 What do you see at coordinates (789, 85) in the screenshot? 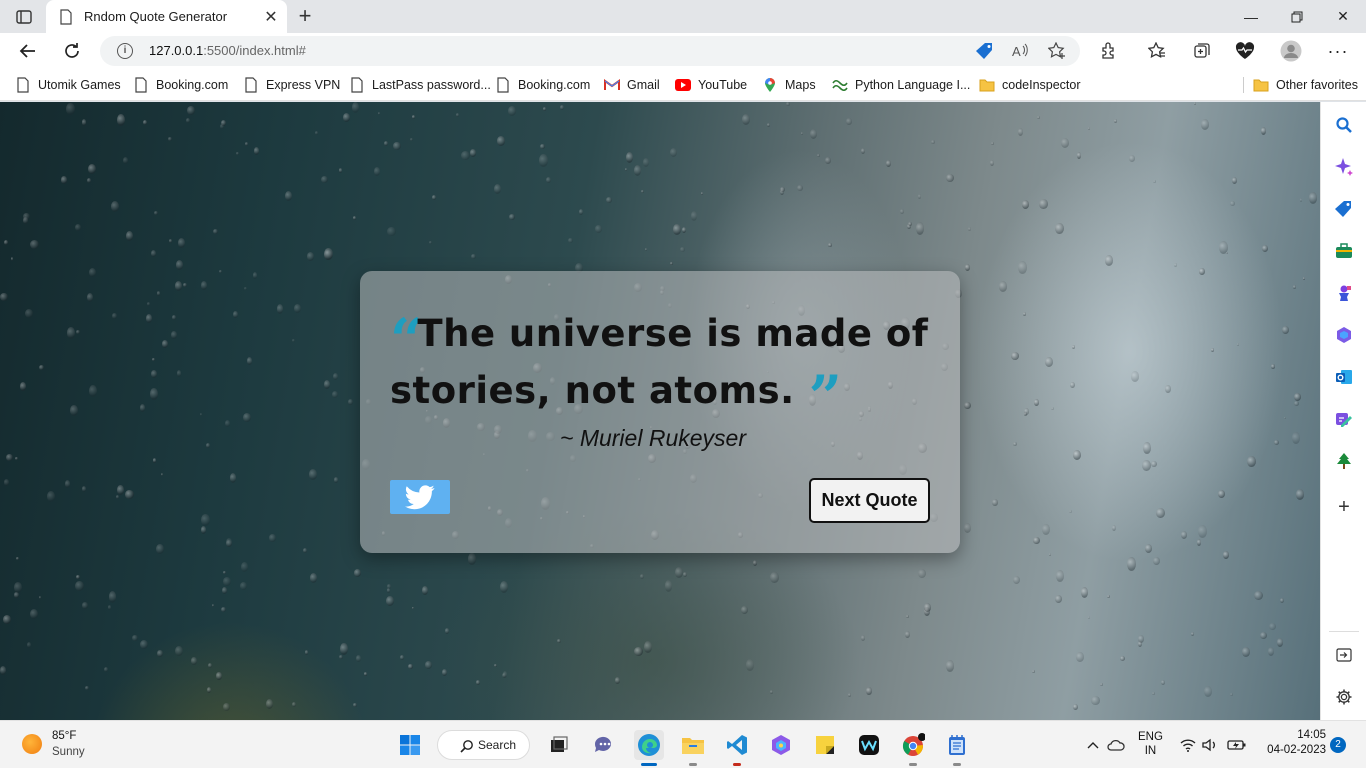
I see `favorite-item: Maps` at bounding box center [789, 85].